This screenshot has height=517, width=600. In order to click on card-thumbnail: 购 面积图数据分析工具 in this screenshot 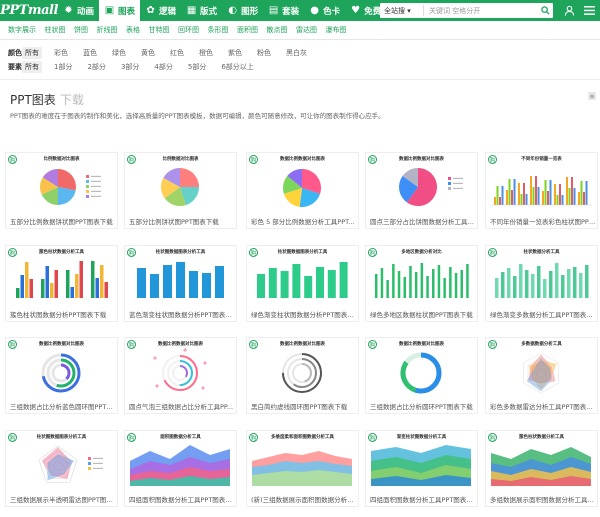, I will do `click(180, 461)`.